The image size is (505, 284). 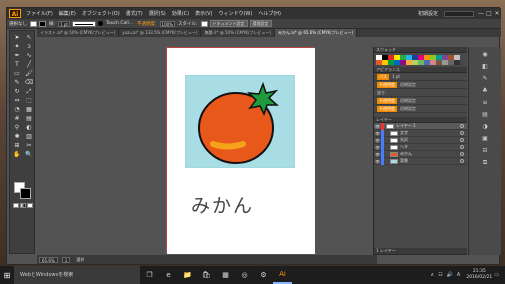 I want to click on color-panel-icon: ◉, so click(x=485, y=55).